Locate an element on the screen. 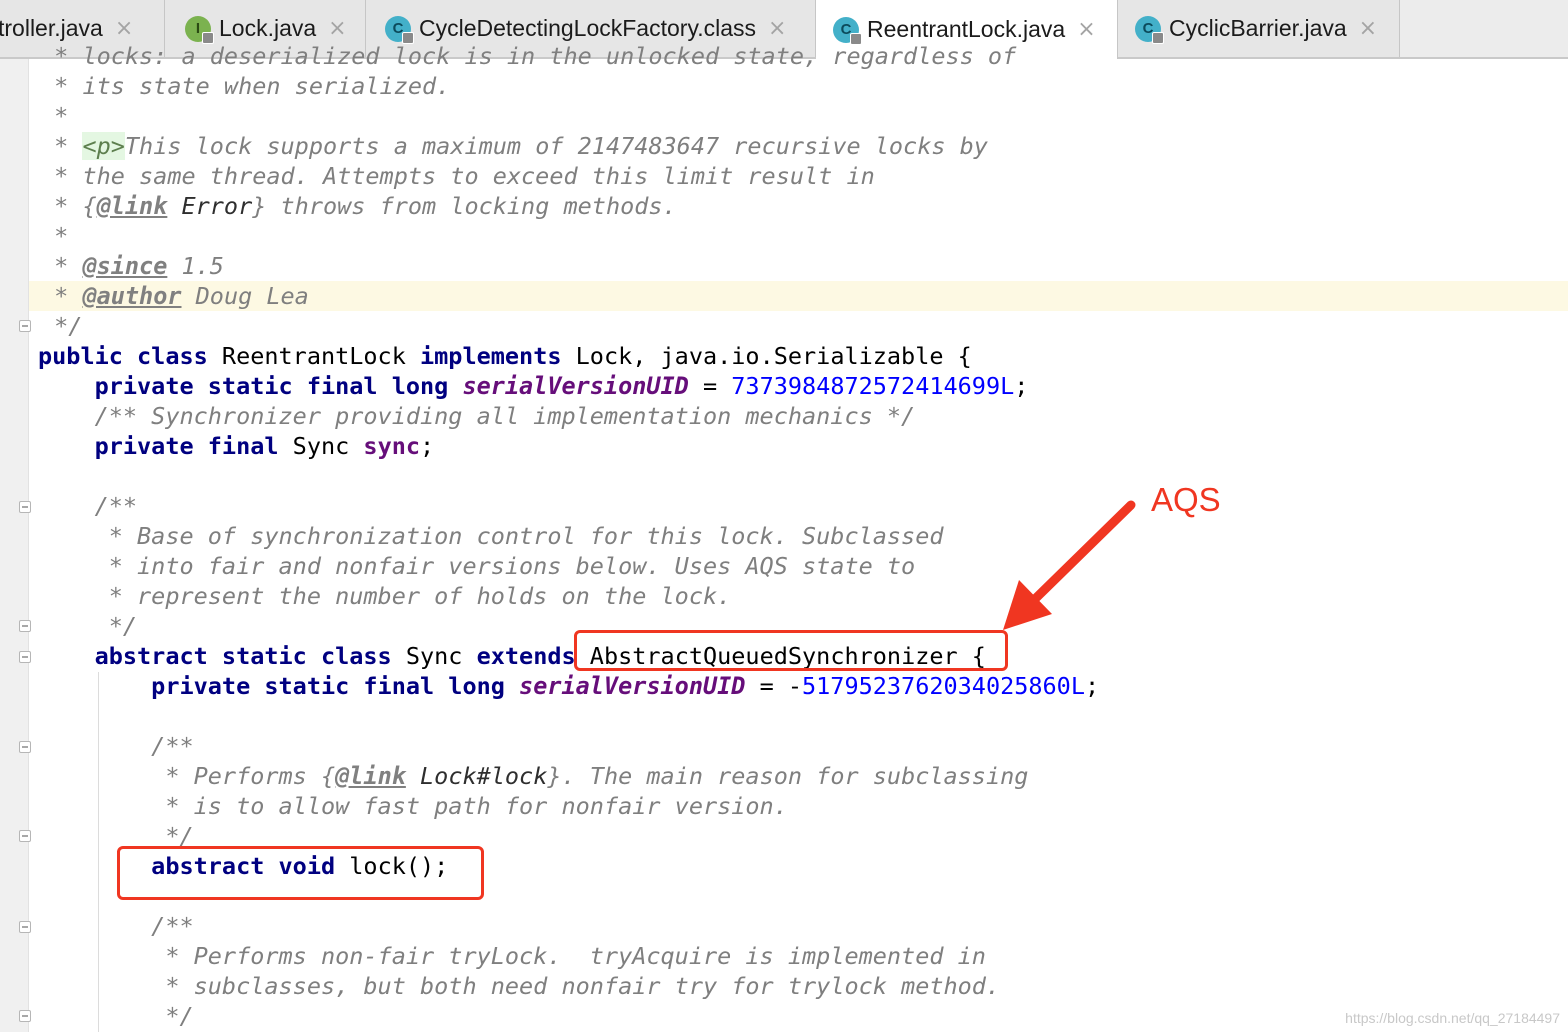 This screenshot has width=1568, height=1032. annotation-arrow-icon is located at coordinates (1069, 565).